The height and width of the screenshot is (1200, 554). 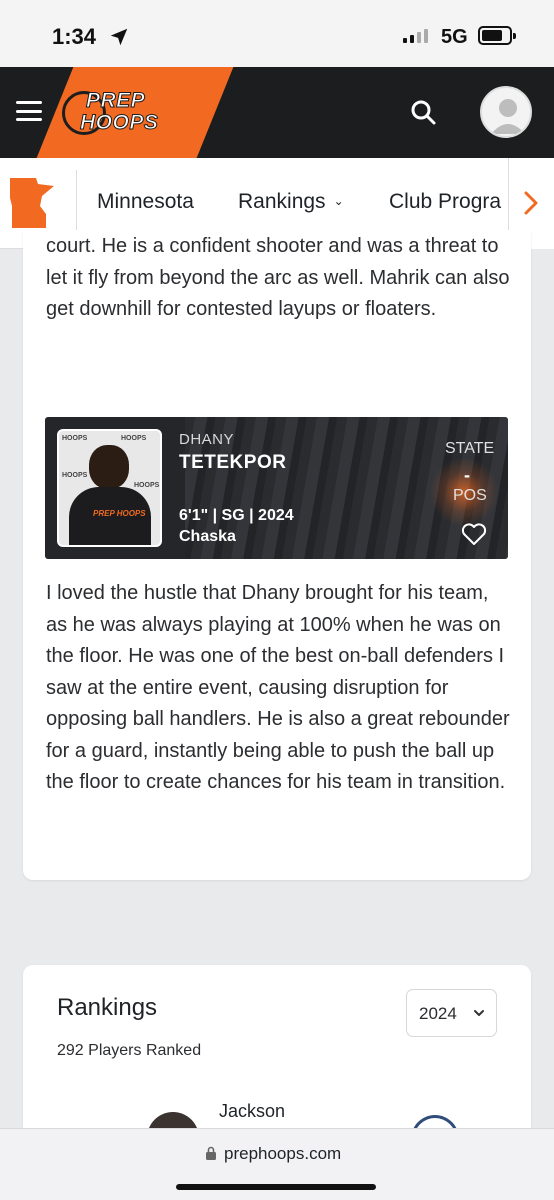 I want to click on logo-text-prep: PREP, so click(x=115, y=101).